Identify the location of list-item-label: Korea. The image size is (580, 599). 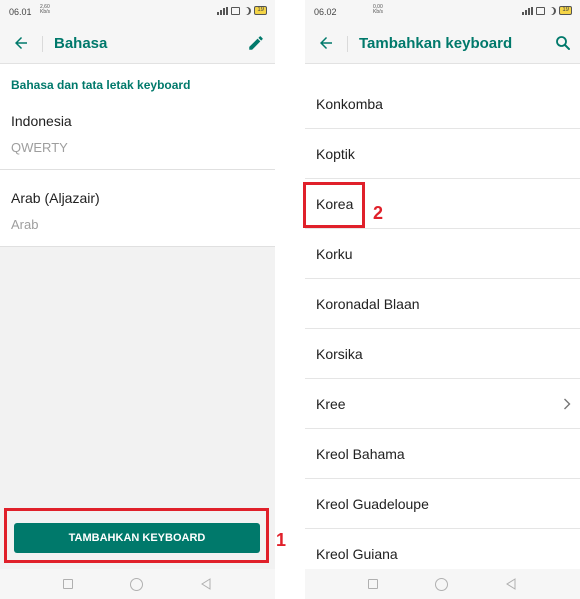
(335, 204).